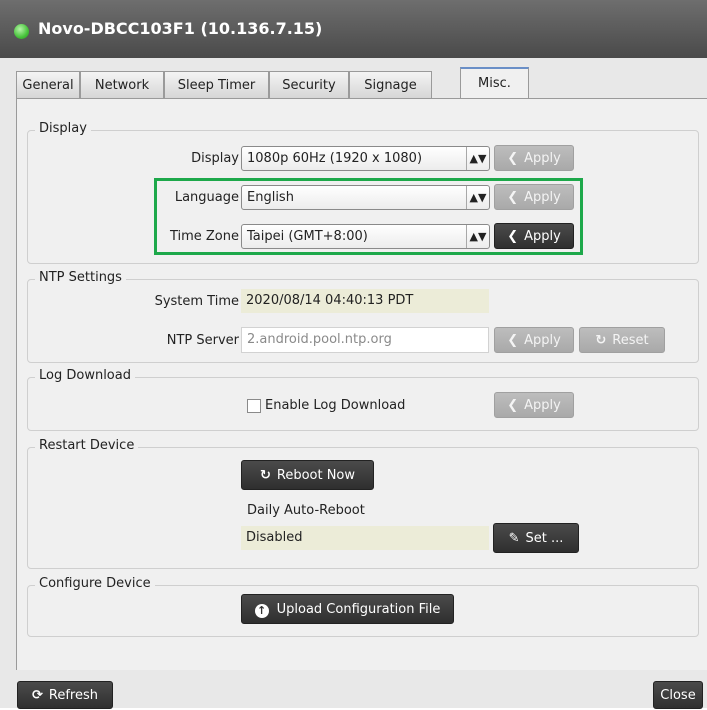 This screenshot has height=710, width=707. I want to click on tab-signage: Signage, so click(390, 84).